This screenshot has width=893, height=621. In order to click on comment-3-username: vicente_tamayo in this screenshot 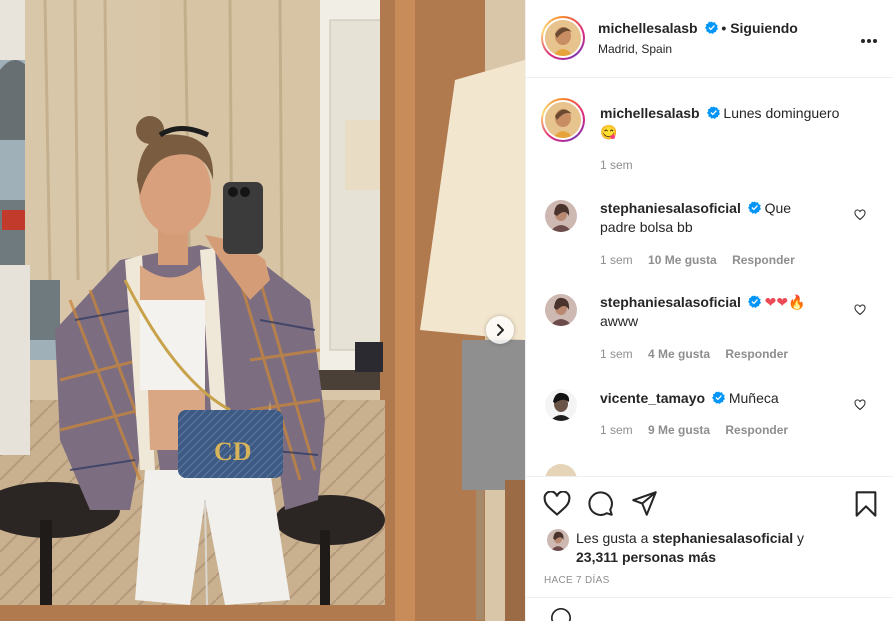, I will do `click(652, 398)`.